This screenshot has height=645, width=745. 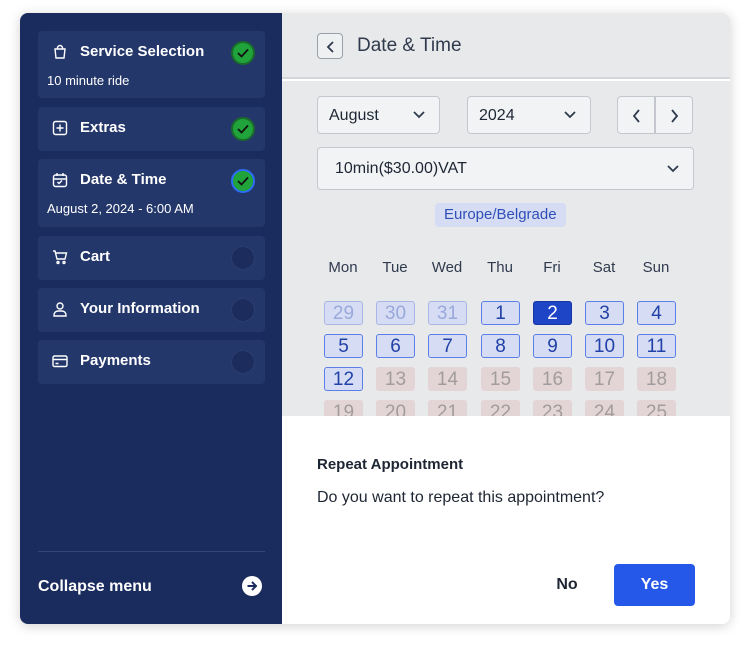 I want to click on calendar-day: 10, so click(x=604, y=346).